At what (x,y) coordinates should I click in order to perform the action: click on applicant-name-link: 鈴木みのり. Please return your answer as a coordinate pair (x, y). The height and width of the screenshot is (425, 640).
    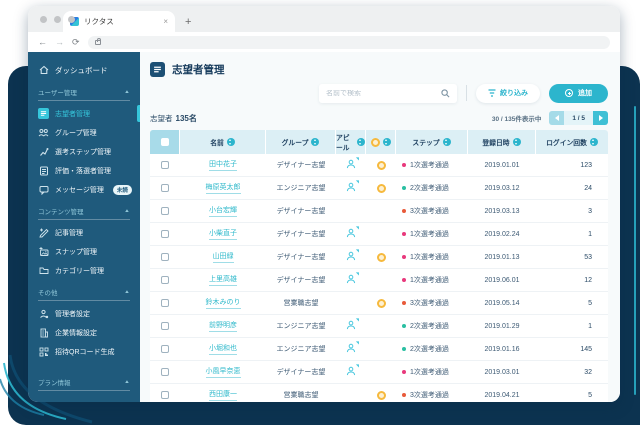
    Looking at the image, I should click on (223, 303).